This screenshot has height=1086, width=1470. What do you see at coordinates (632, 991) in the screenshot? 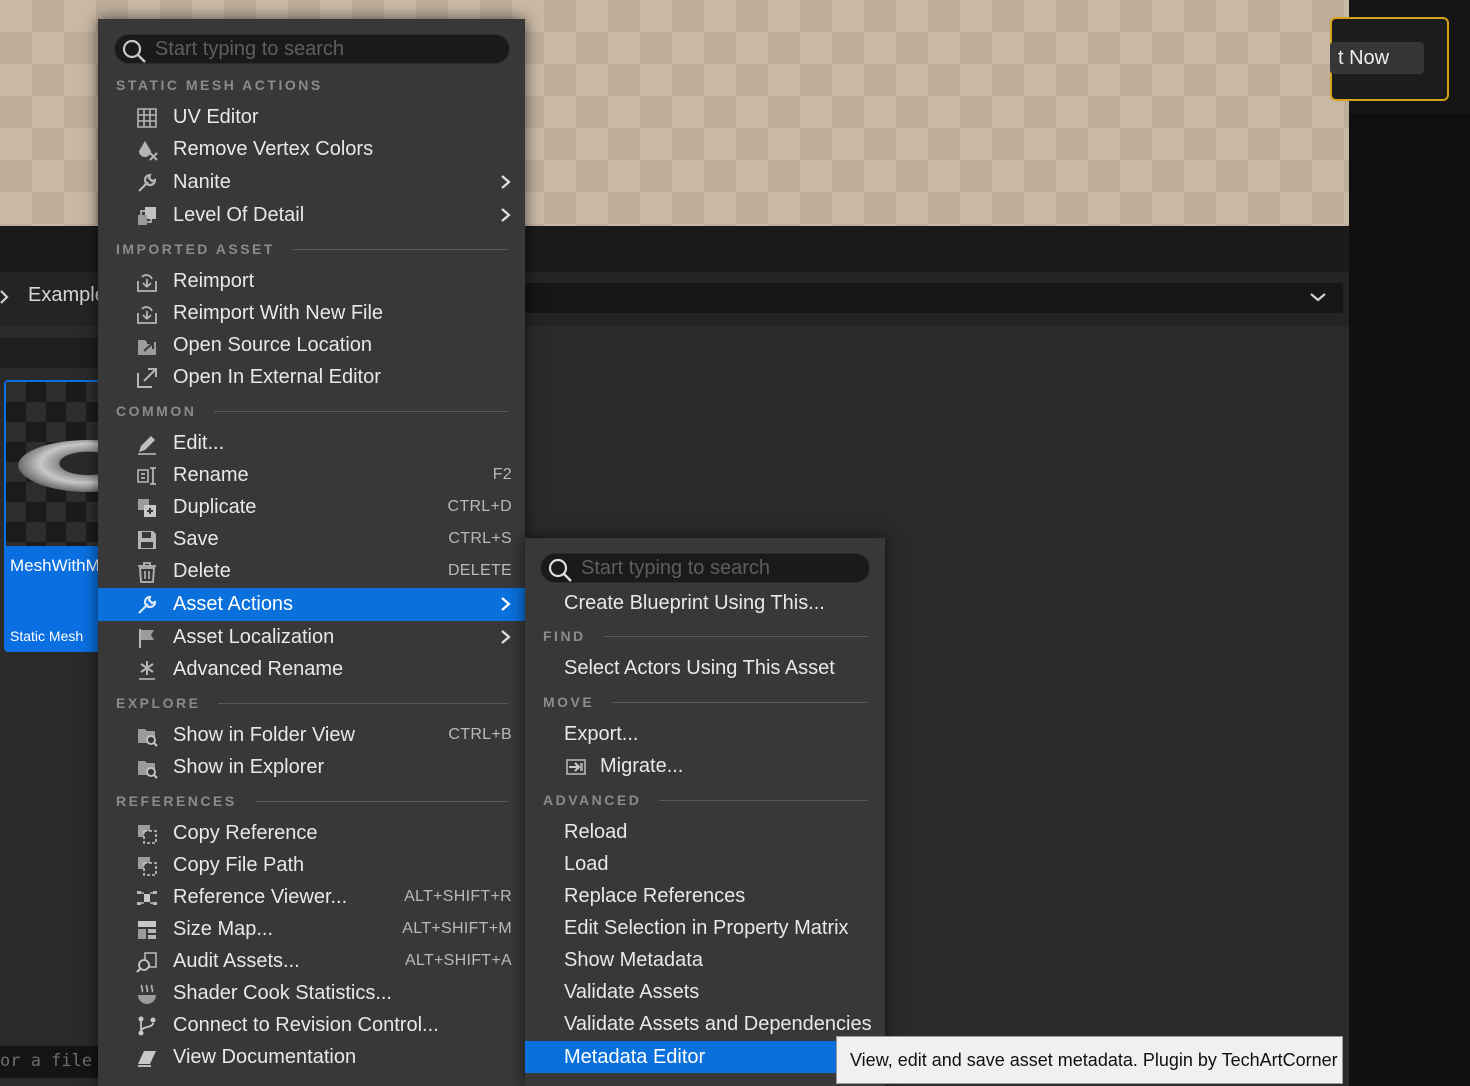
I see `menu-item-label: Validate Assets` at bounding box center [632, 991].